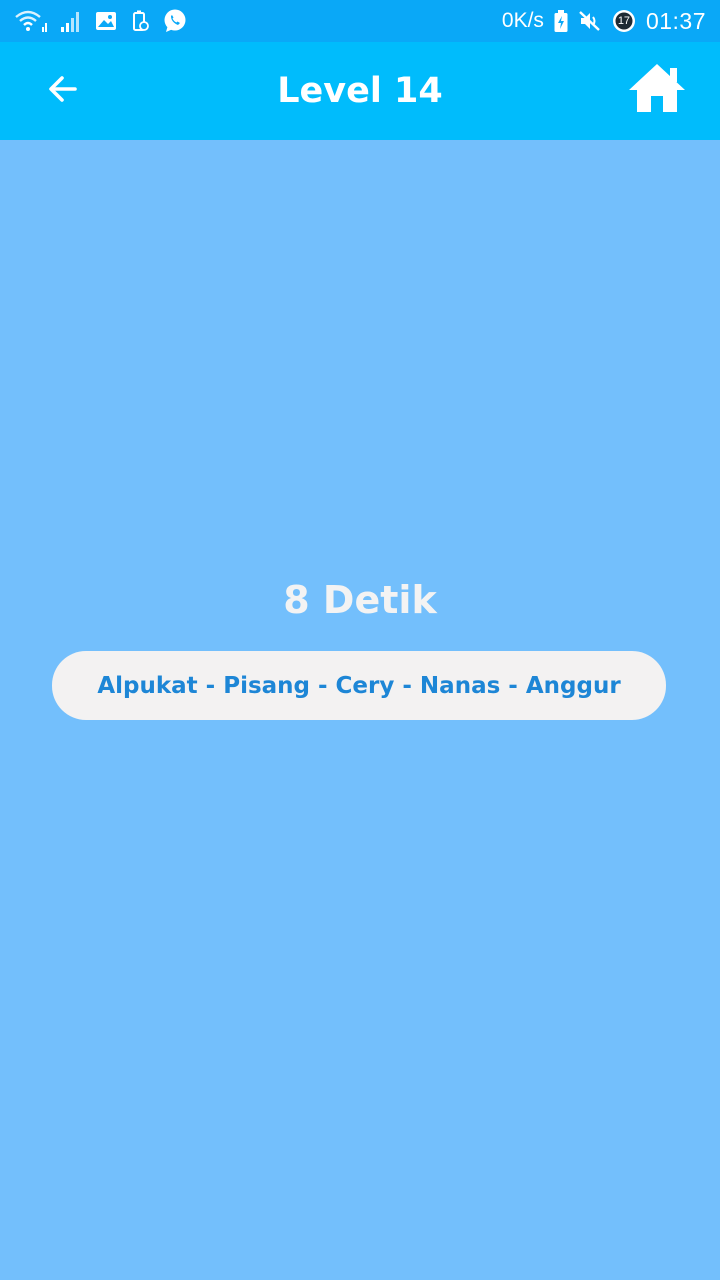 Image resolution: width=720 pixels, height=1280 pixels. What do you see at coordinates (604, 21) in the screenshot?
I see `status-right-icons: 0K/s 17 01:37` at bounding box center [604, 21].